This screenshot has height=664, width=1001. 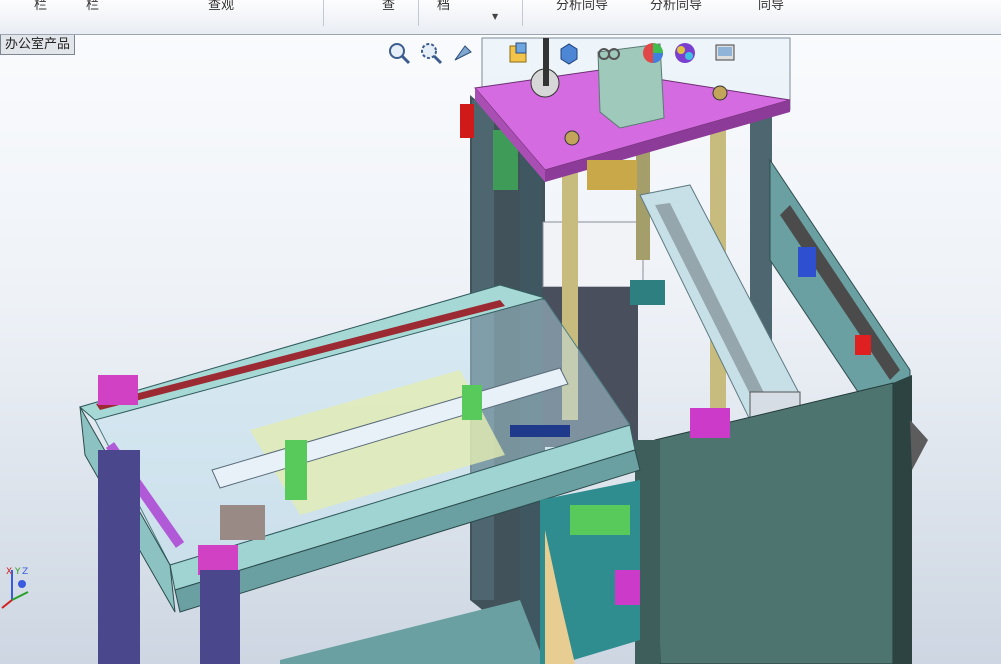 What do you see at coordinates (221, 6) in the screenshot?
I see `ribbon-item-view: 查观` at bounding box center [221, 6].